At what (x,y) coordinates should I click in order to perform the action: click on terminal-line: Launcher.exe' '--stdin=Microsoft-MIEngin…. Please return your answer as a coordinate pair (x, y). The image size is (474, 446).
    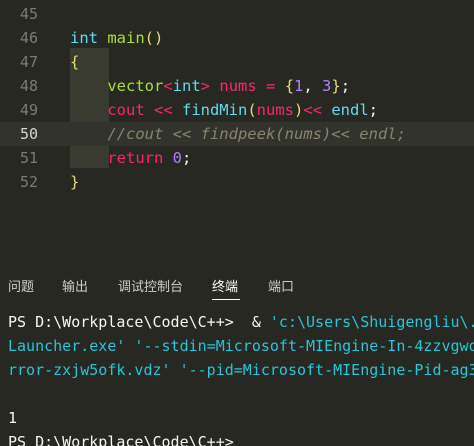
    Looking at the image, I should click on (241, 346).